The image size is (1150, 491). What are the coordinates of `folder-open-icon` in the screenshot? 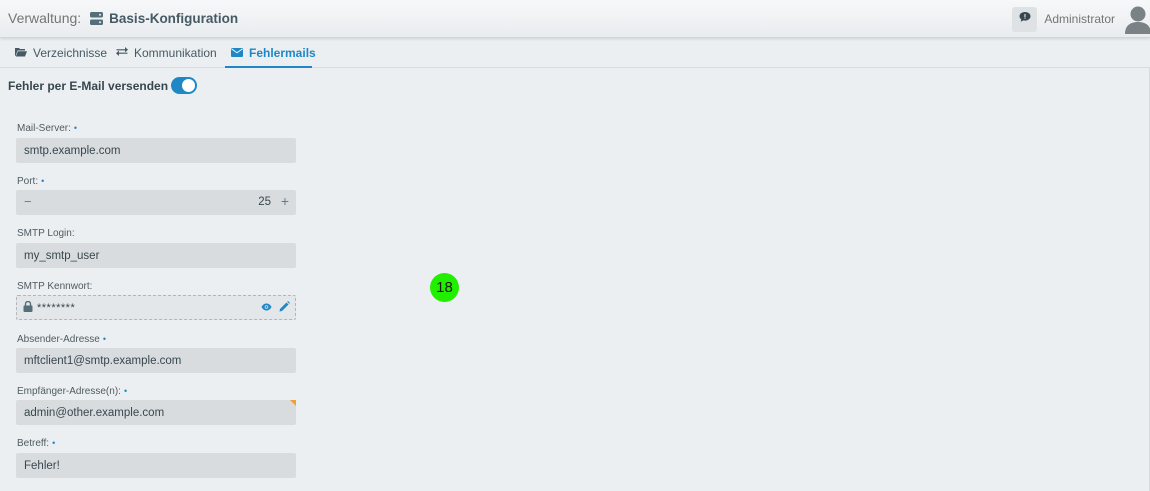 It's located at (24, 53).